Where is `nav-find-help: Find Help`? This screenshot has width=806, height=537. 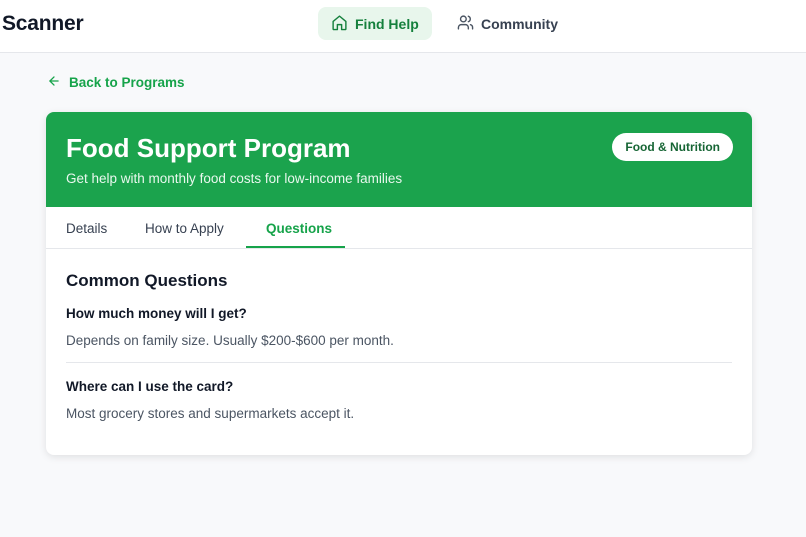 nav-find-help: Find Help is located at coordinates (375, 23).